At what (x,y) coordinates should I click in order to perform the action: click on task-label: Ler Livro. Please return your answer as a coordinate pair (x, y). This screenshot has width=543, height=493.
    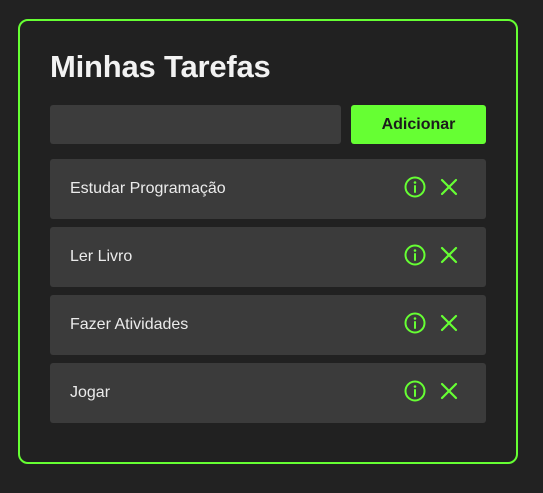
    Looking at the image, I should click on (101, 256).